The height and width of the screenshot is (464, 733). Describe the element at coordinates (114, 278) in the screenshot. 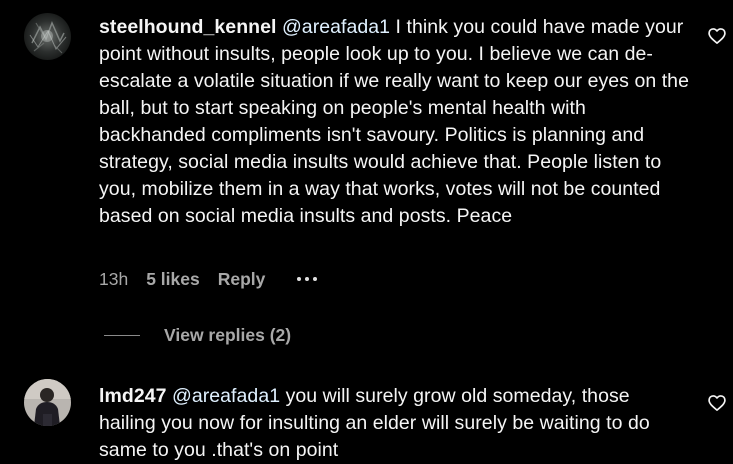

I see `comment-timestamp: 13h` at that location.